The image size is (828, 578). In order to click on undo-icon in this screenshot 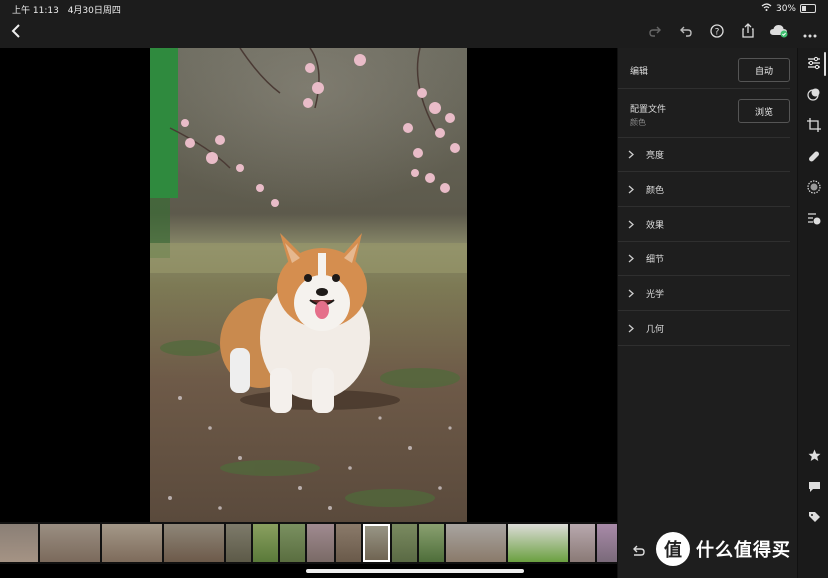, I will do `click(686, 32)`.